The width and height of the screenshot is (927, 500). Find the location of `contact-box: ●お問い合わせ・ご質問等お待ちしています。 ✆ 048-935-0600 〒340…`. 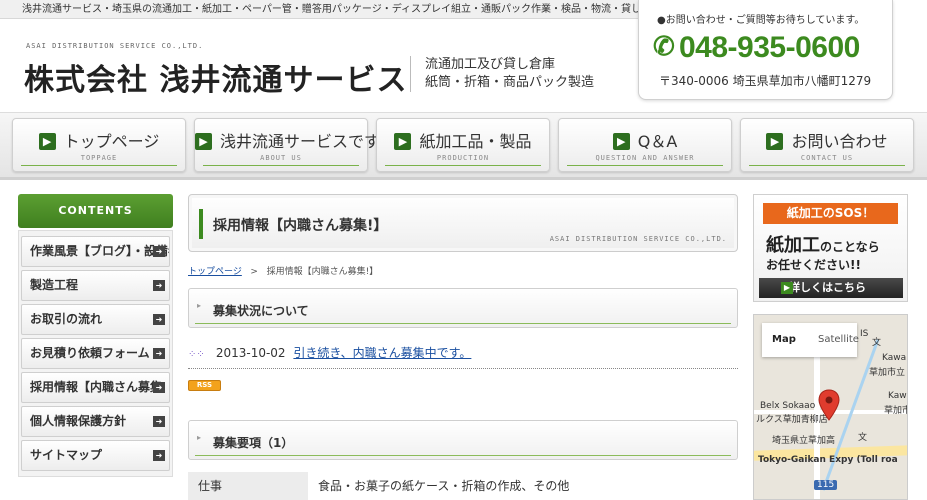

contact-box: ●お問い合わせ・ご質問等お待ちしています。 ✆ 048-935-0600 〒340… is located at coordinates (765, 50).